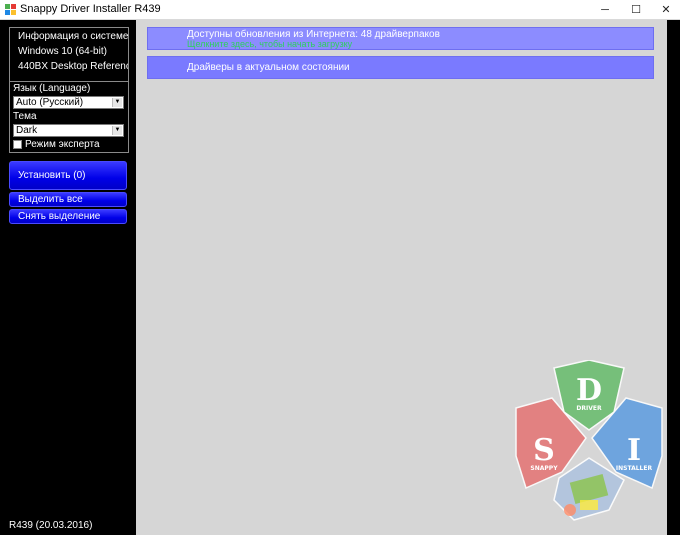 The height and width of the screenshot is (535, 680). I want to click on logo-word-driver: DRIVER, so click(589, 408).